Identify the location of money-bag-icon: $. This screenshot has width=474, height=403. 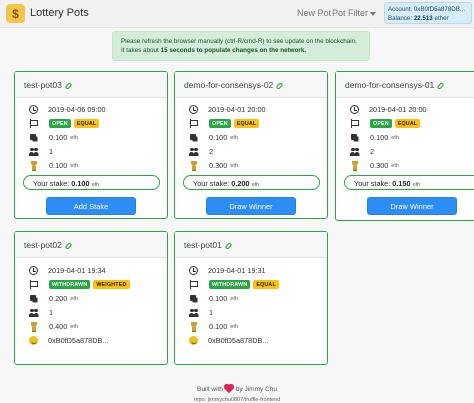
(15, 13).